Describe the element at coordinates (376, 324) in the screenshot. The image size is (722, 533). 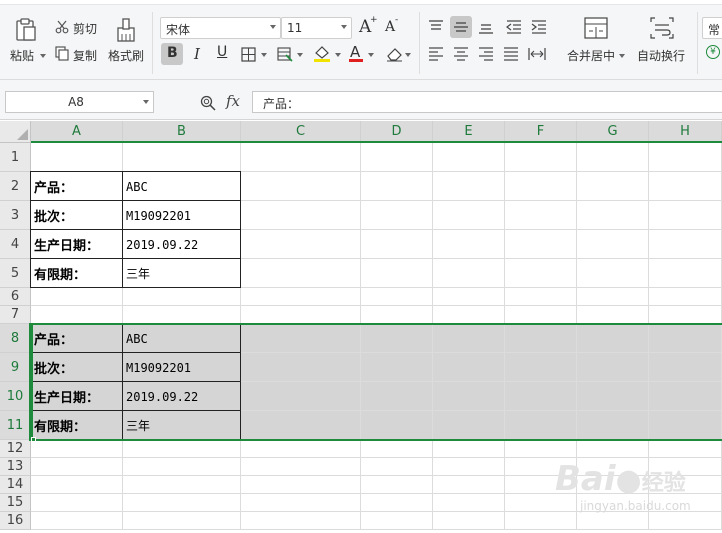
I see `selection-border-top` at that location.